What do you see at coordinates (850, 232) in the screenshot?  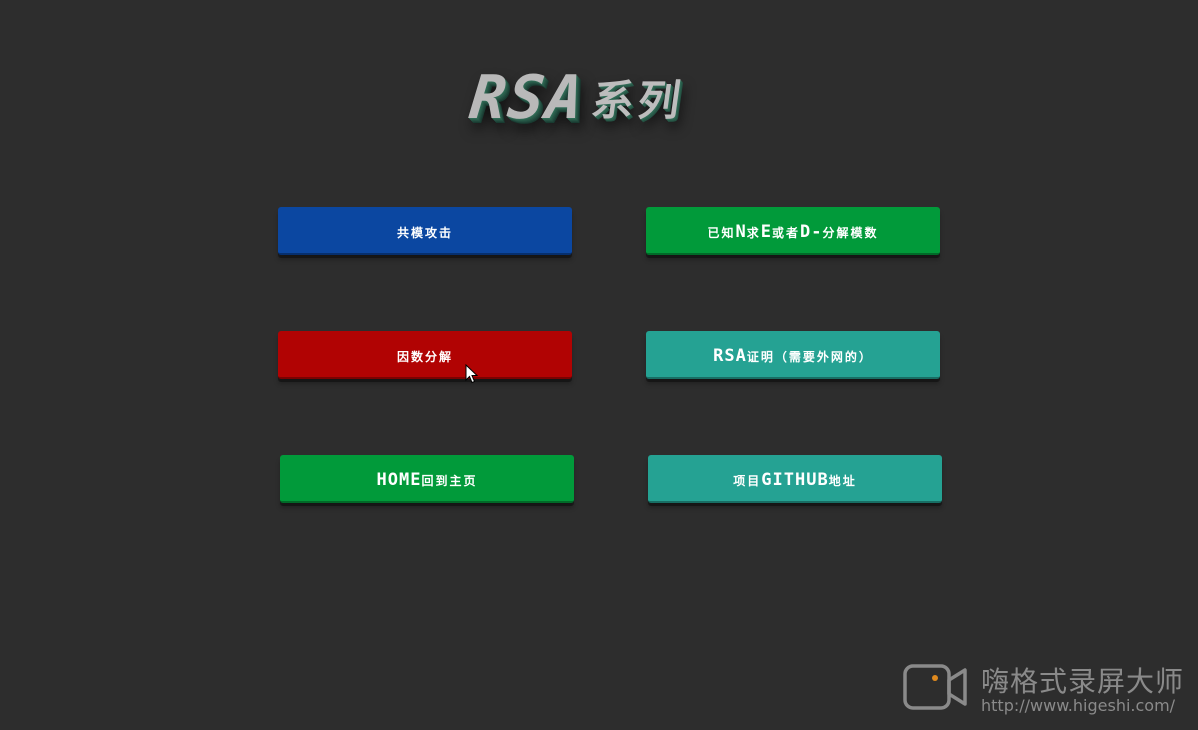 I see `button-label-part: 分解模数` at bounding box center [850, 232].